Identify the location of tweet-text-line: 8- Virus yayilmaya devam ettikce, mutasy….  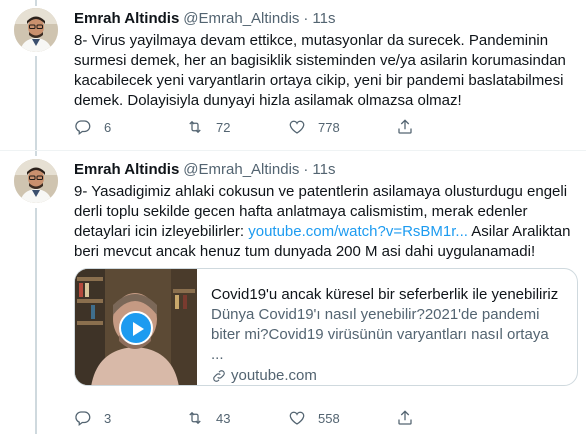
(311, 40).